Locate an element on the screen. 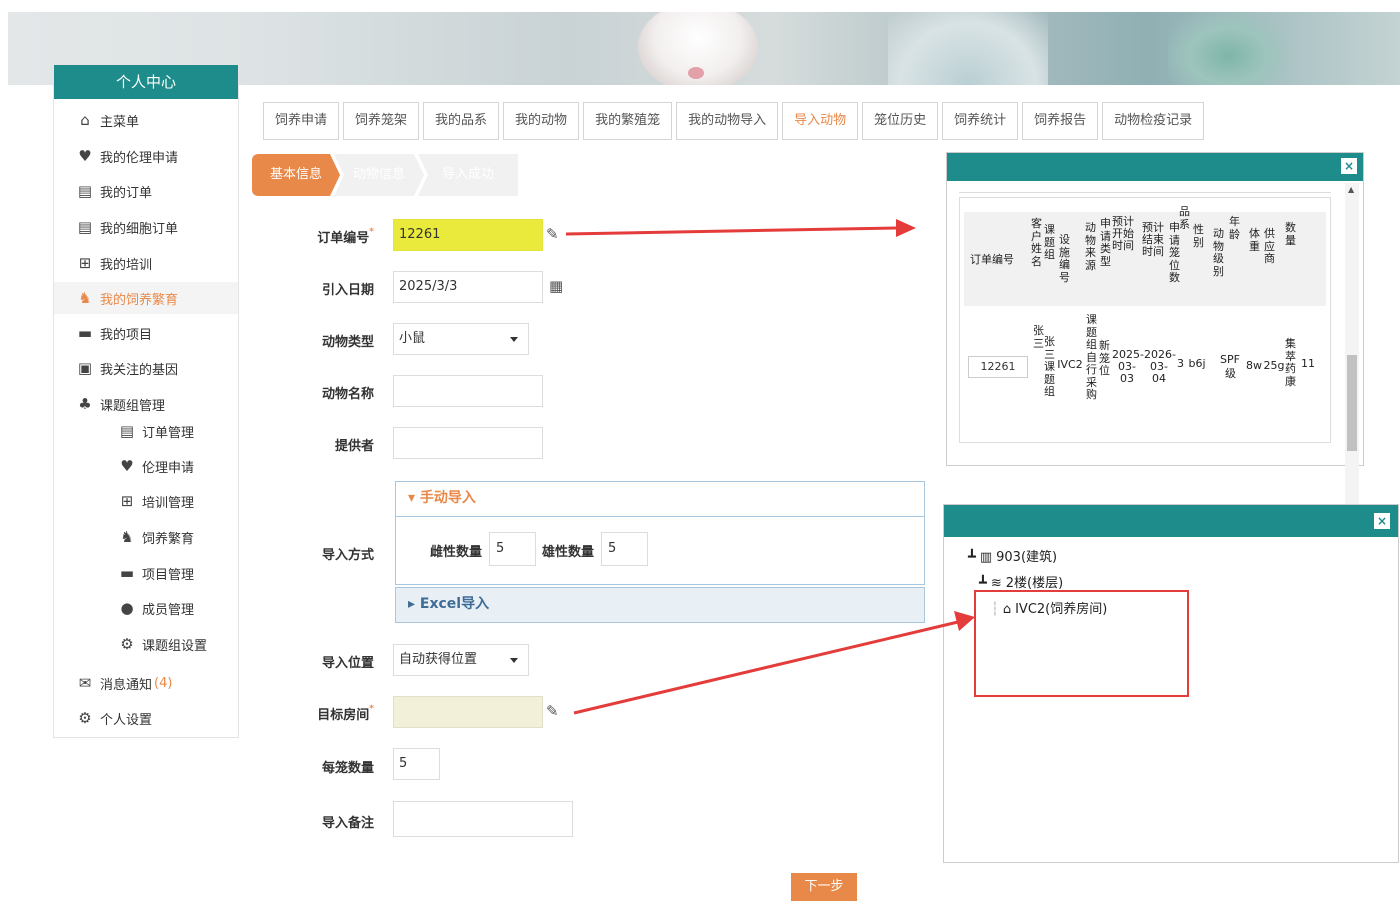 The height and width of the screenshot is (903, 1400). banner-glassware is located at coordinates (968, 48).